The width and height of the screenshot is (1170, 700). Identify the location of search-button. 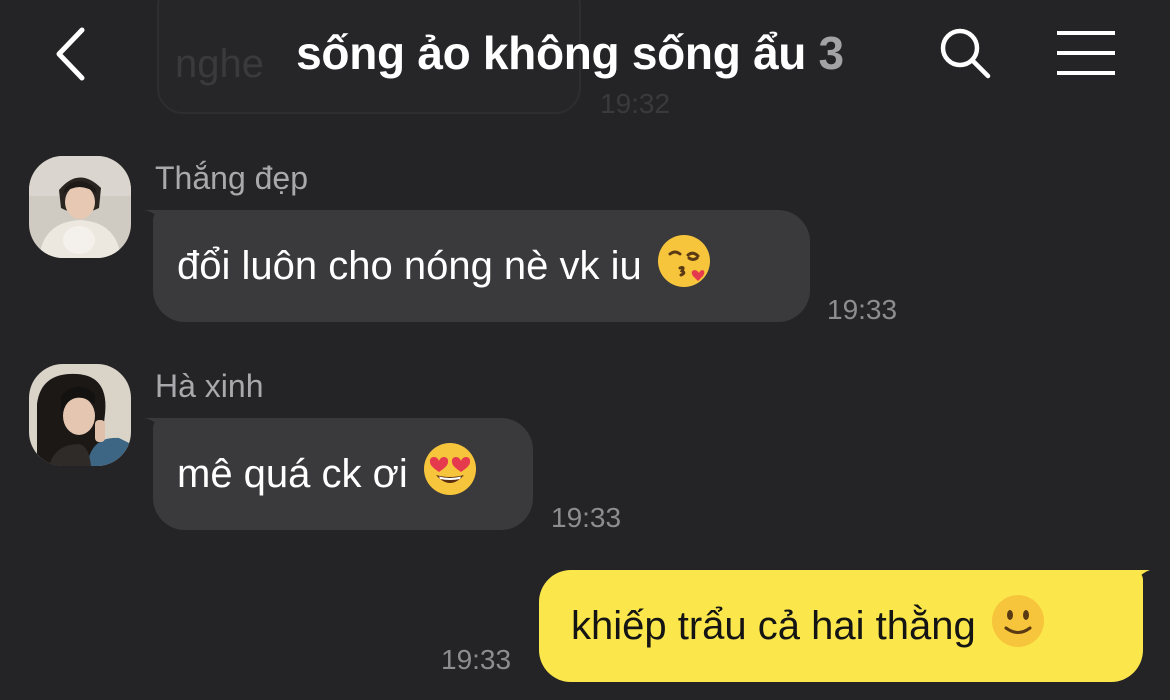
(965, 53).